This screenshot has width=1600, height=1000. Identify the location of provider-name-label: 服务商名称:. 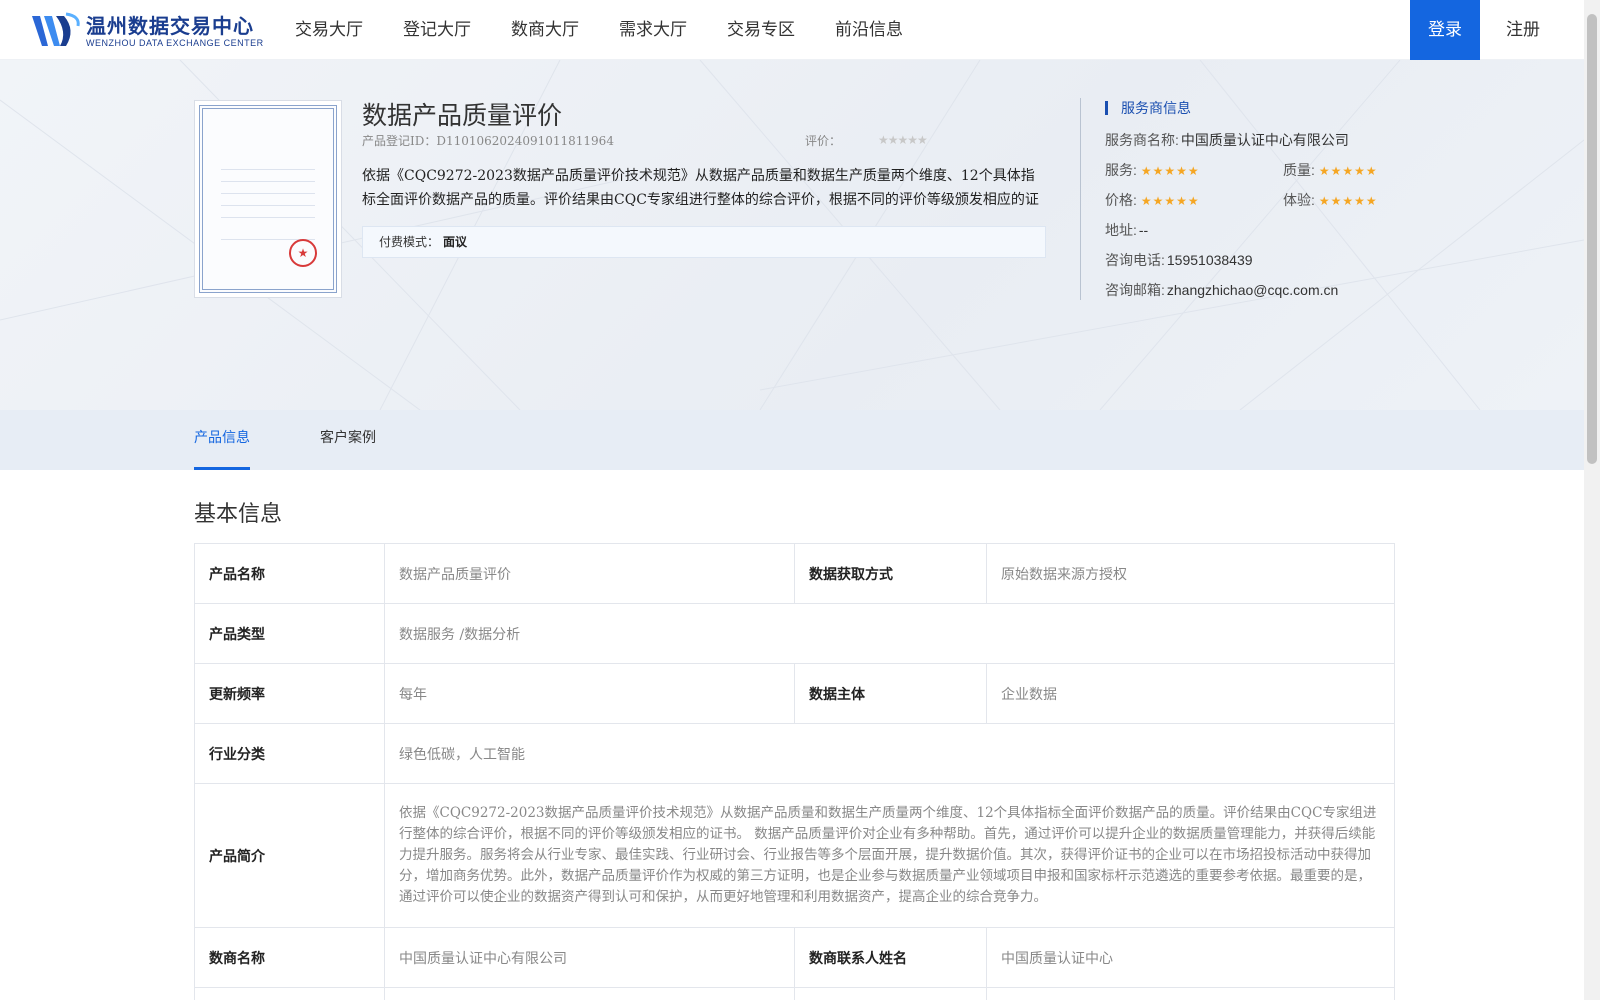
(1142, 140).